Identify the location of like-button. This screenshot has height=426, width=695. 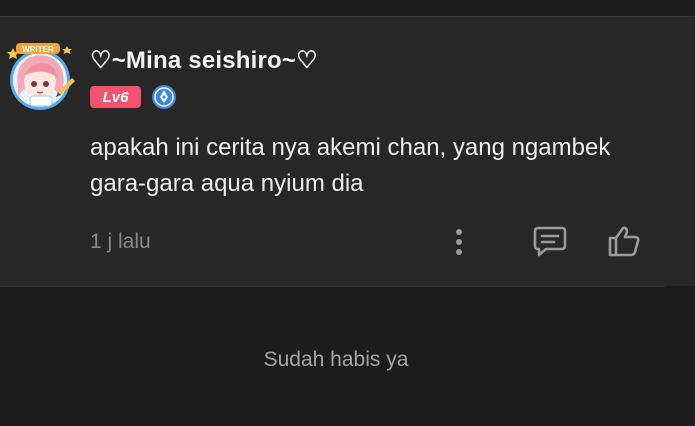
(624, 241).